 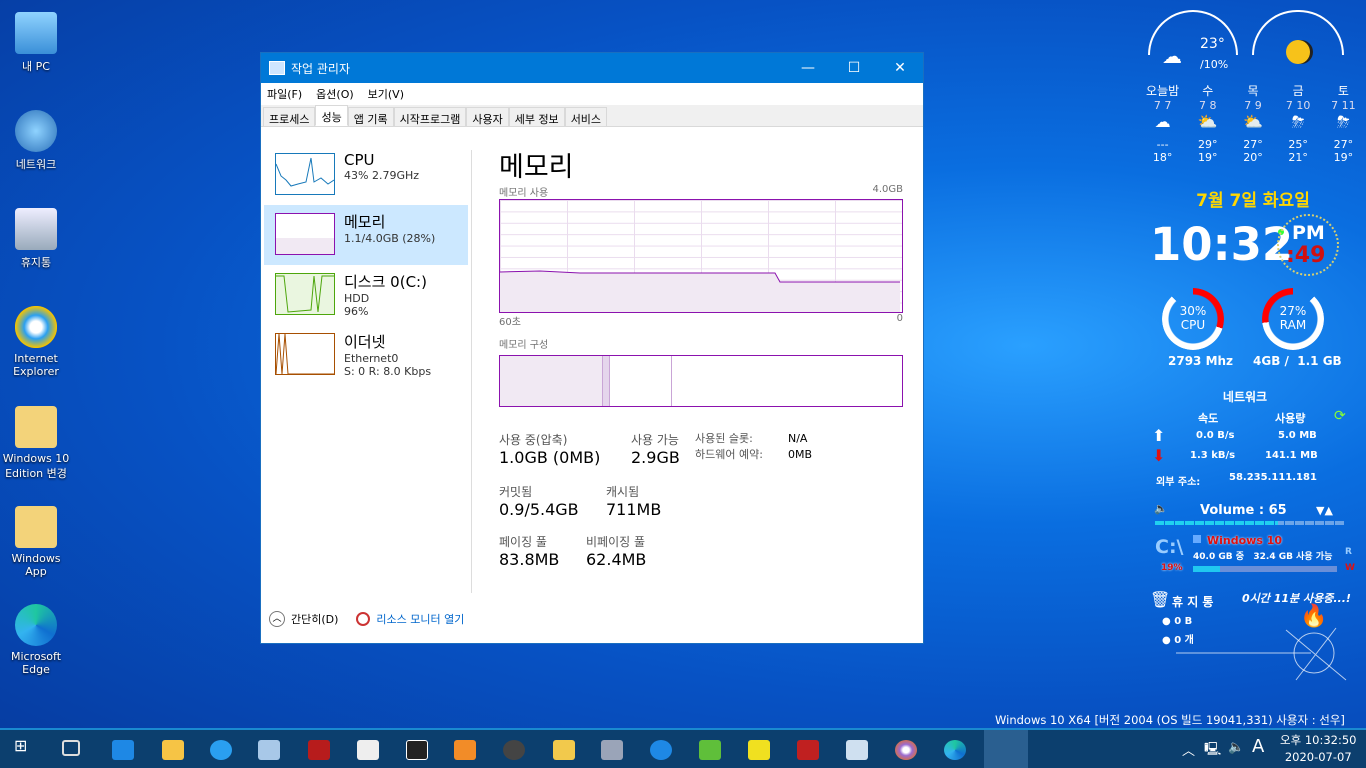 I want to click on disc-app-icon, so click(x=514, y=750).